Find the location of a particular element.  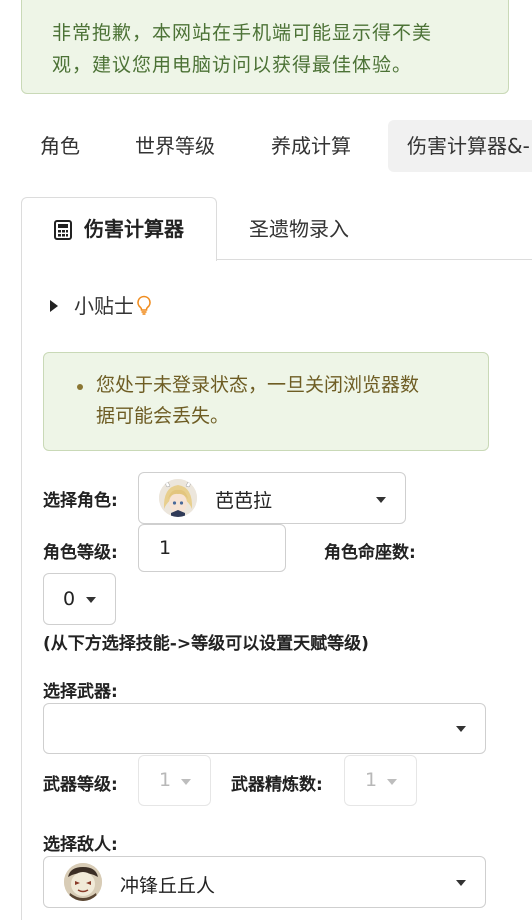

level-label: 角色等级: is located at coordinates (80, 553).